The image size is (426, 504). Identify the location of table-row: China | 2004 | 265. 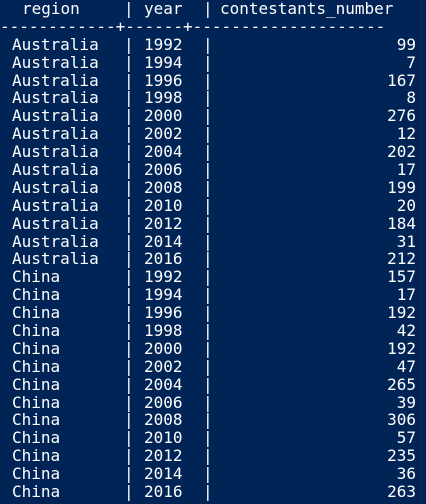
(213, 384).